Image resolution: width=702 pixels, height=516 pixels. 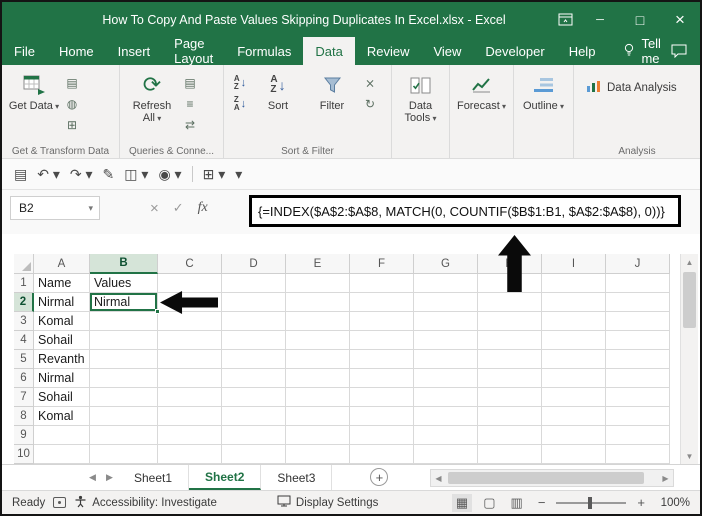 What do you see at coordinates (62, 435) in the screenshot?
I see `cell-A9` at bounding box center [62, 435].